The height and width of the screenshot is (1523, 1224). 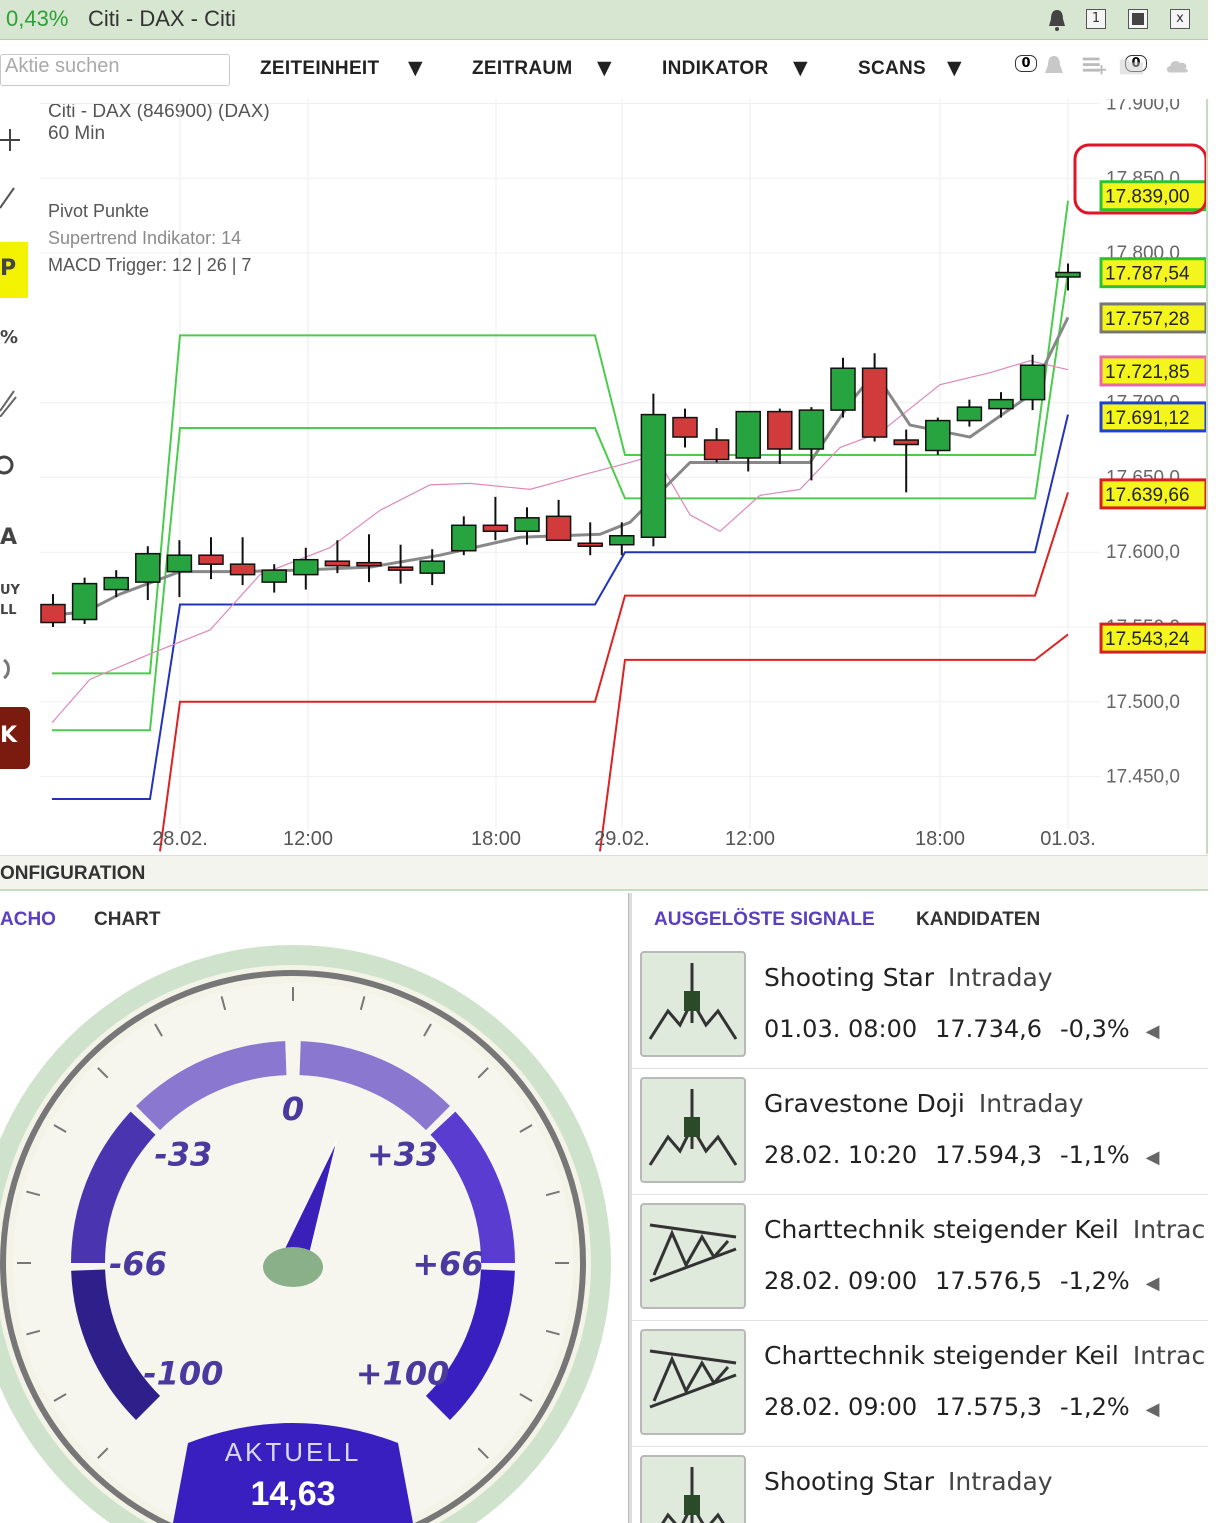 I want to click on signal-price: 17.734,6, so click(x=989, y=1029).